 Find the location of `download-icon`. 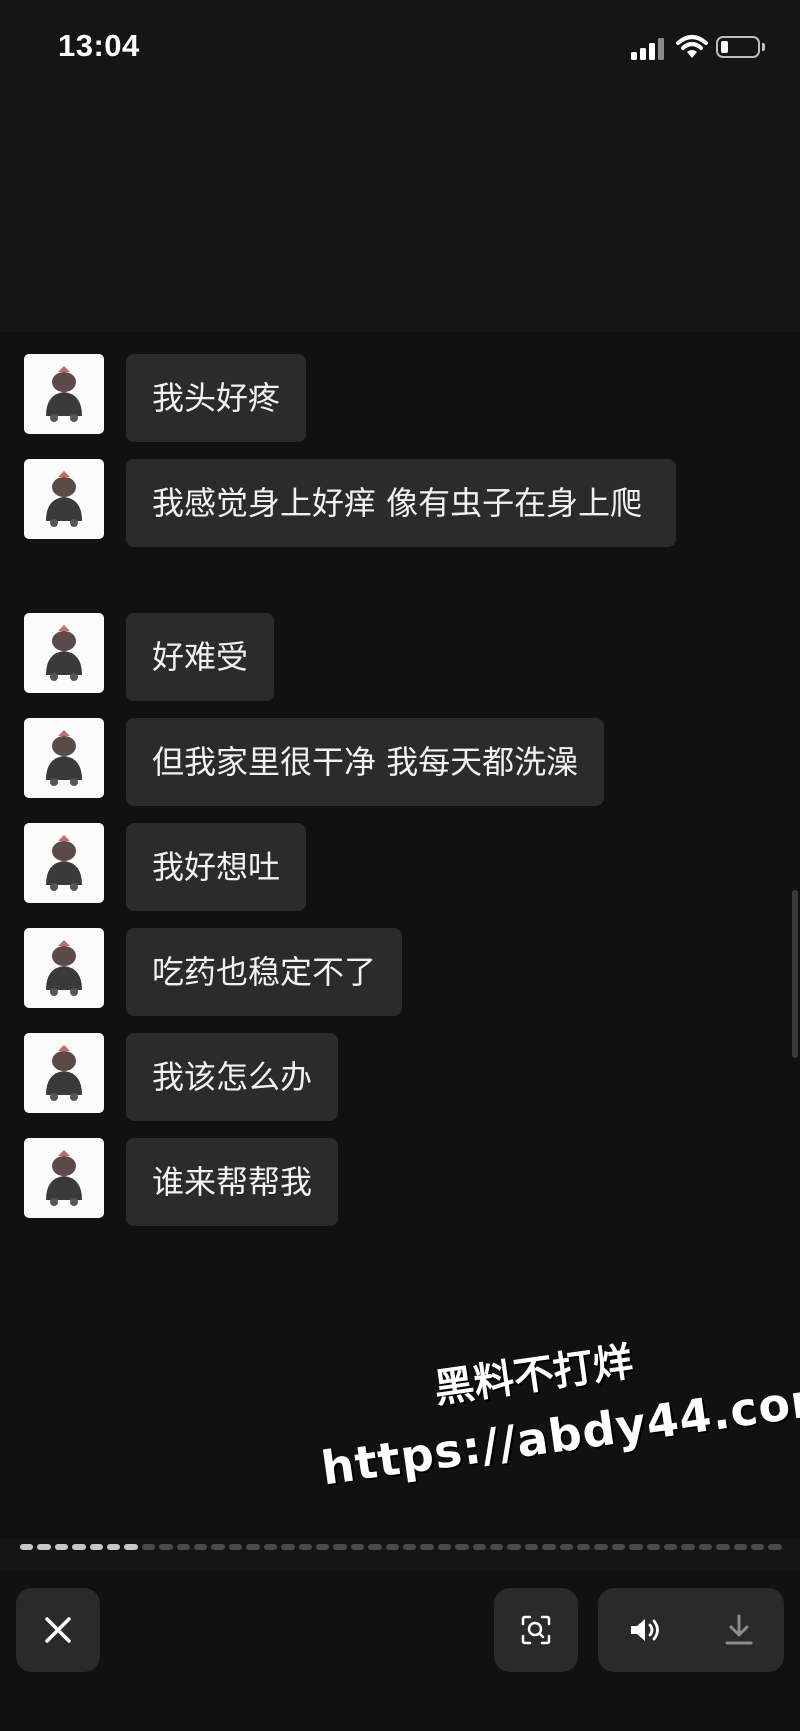

download-icon is located at coordinates (738, 1629).